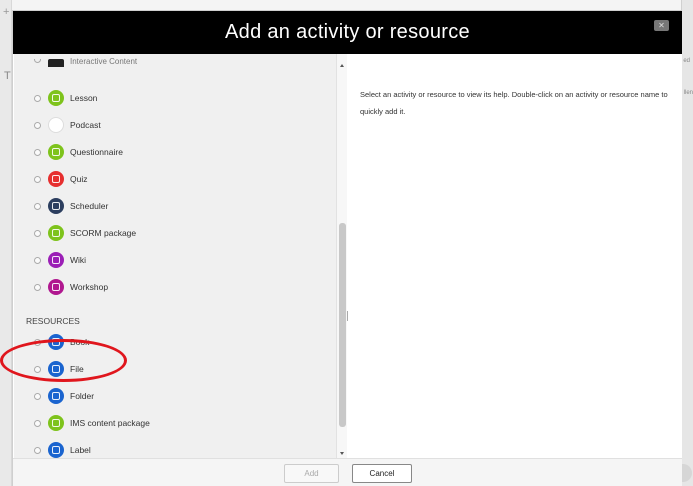 Image resolution: width=693 pixels, height=486 pixels. I want to click on scroll-up-arrow-icon, so click(342, 65).